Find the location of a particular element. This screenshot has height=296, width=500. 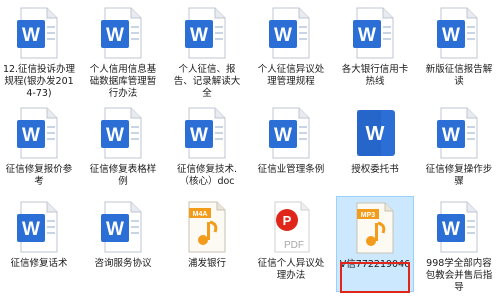

audio-file-icon: M4A is located at coordinates (207, 227).